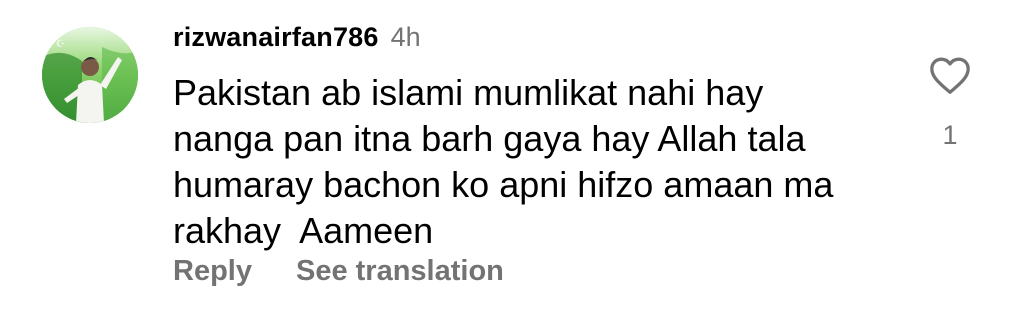  What do you see at coordinates (276, 37) in the screenshot?
I see `username-link: rizwanairfan786` at bounding box center [276, 37].